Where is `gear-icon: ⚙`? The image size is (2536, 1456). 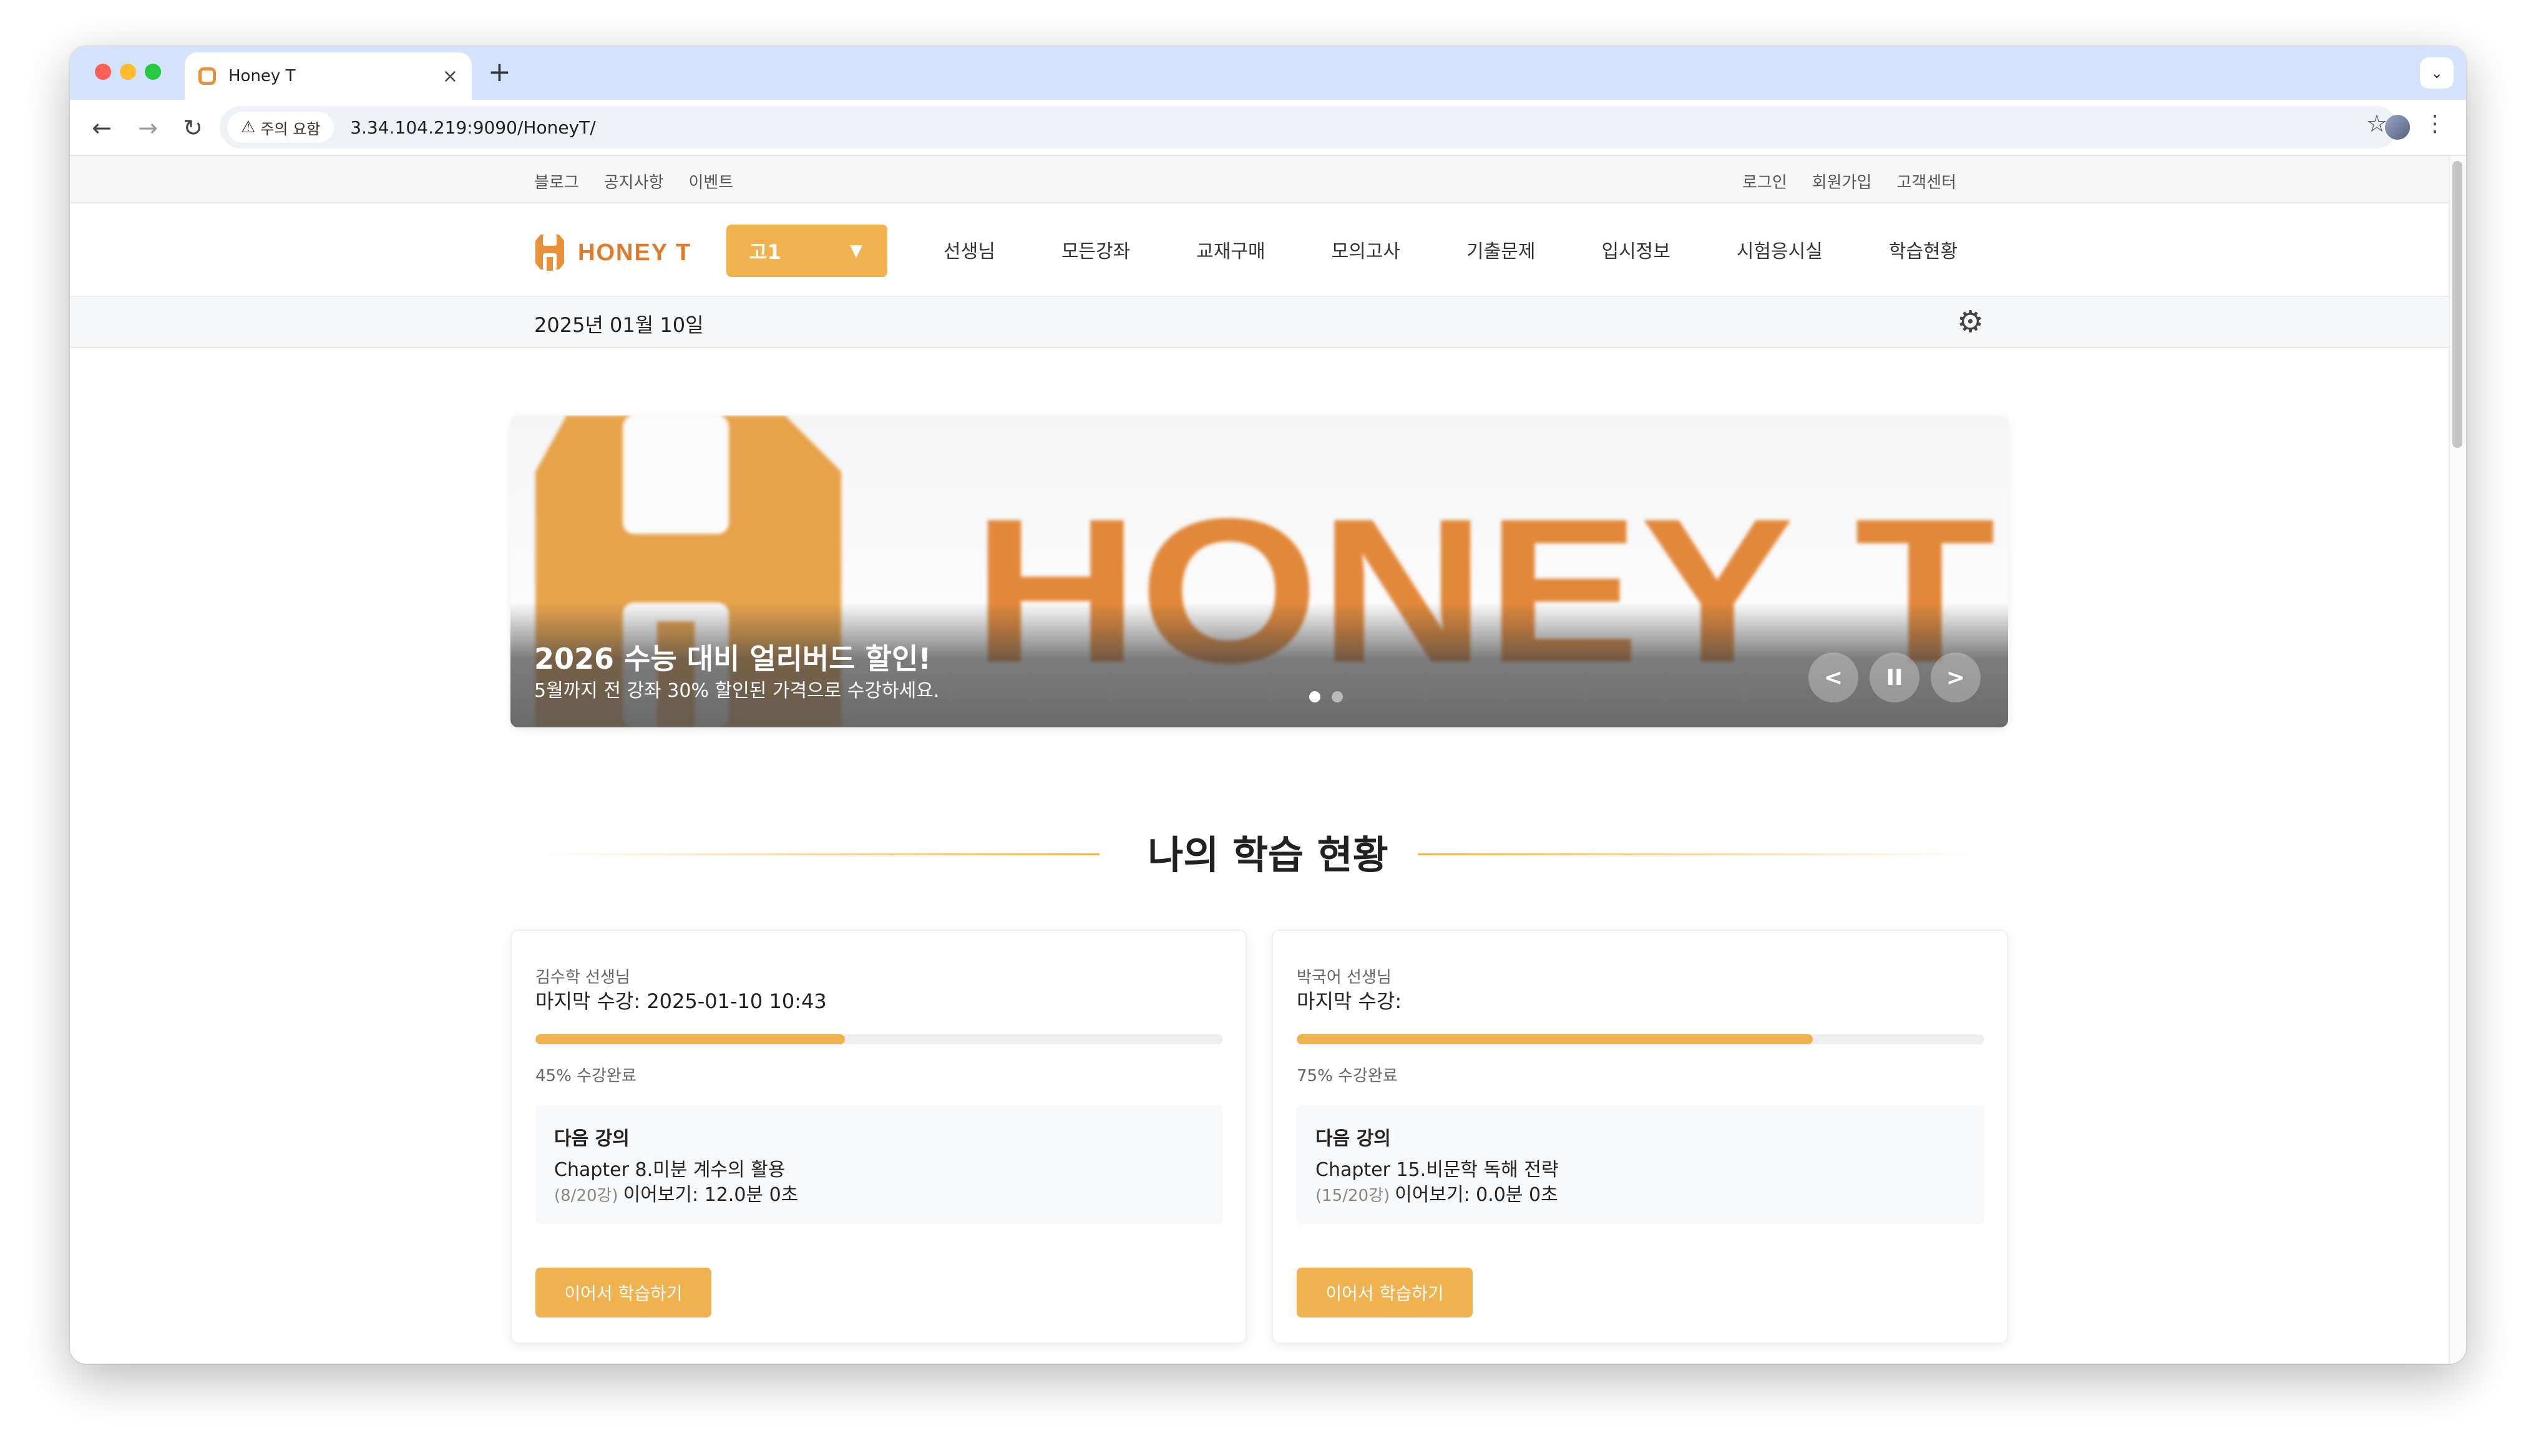 gear-icon: ⚙ is located at coordinates (1970, 322).